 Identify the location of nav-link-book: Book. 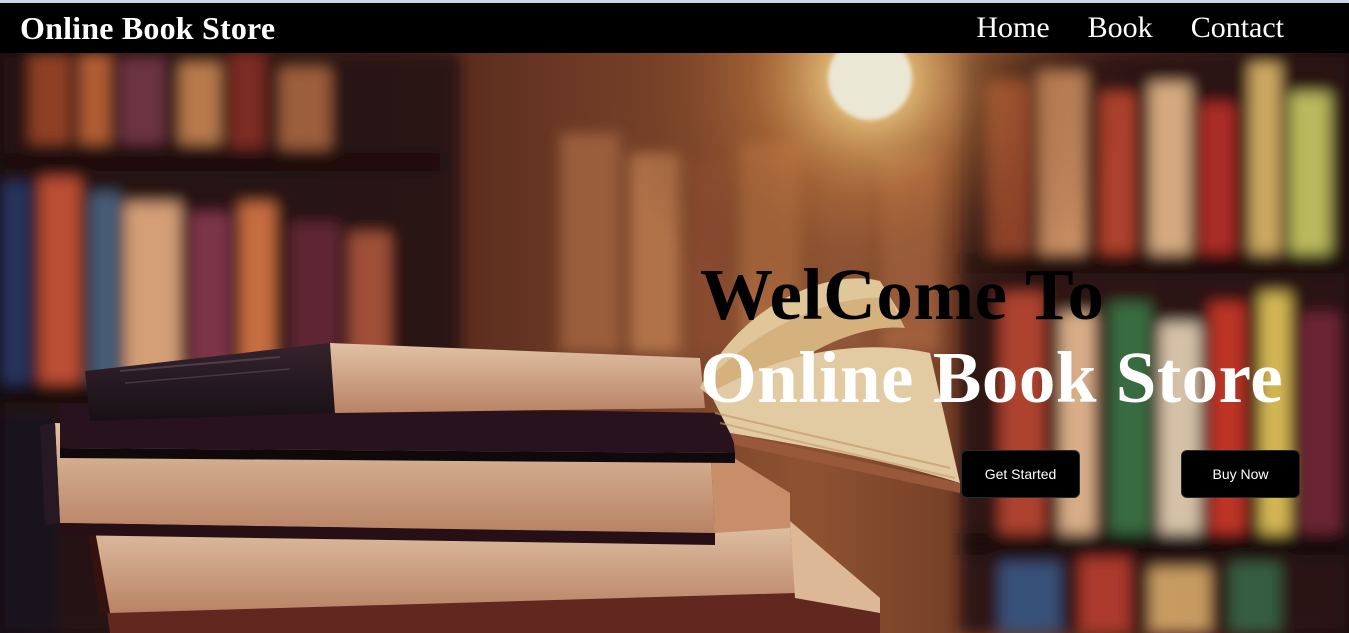
(1120, 28).